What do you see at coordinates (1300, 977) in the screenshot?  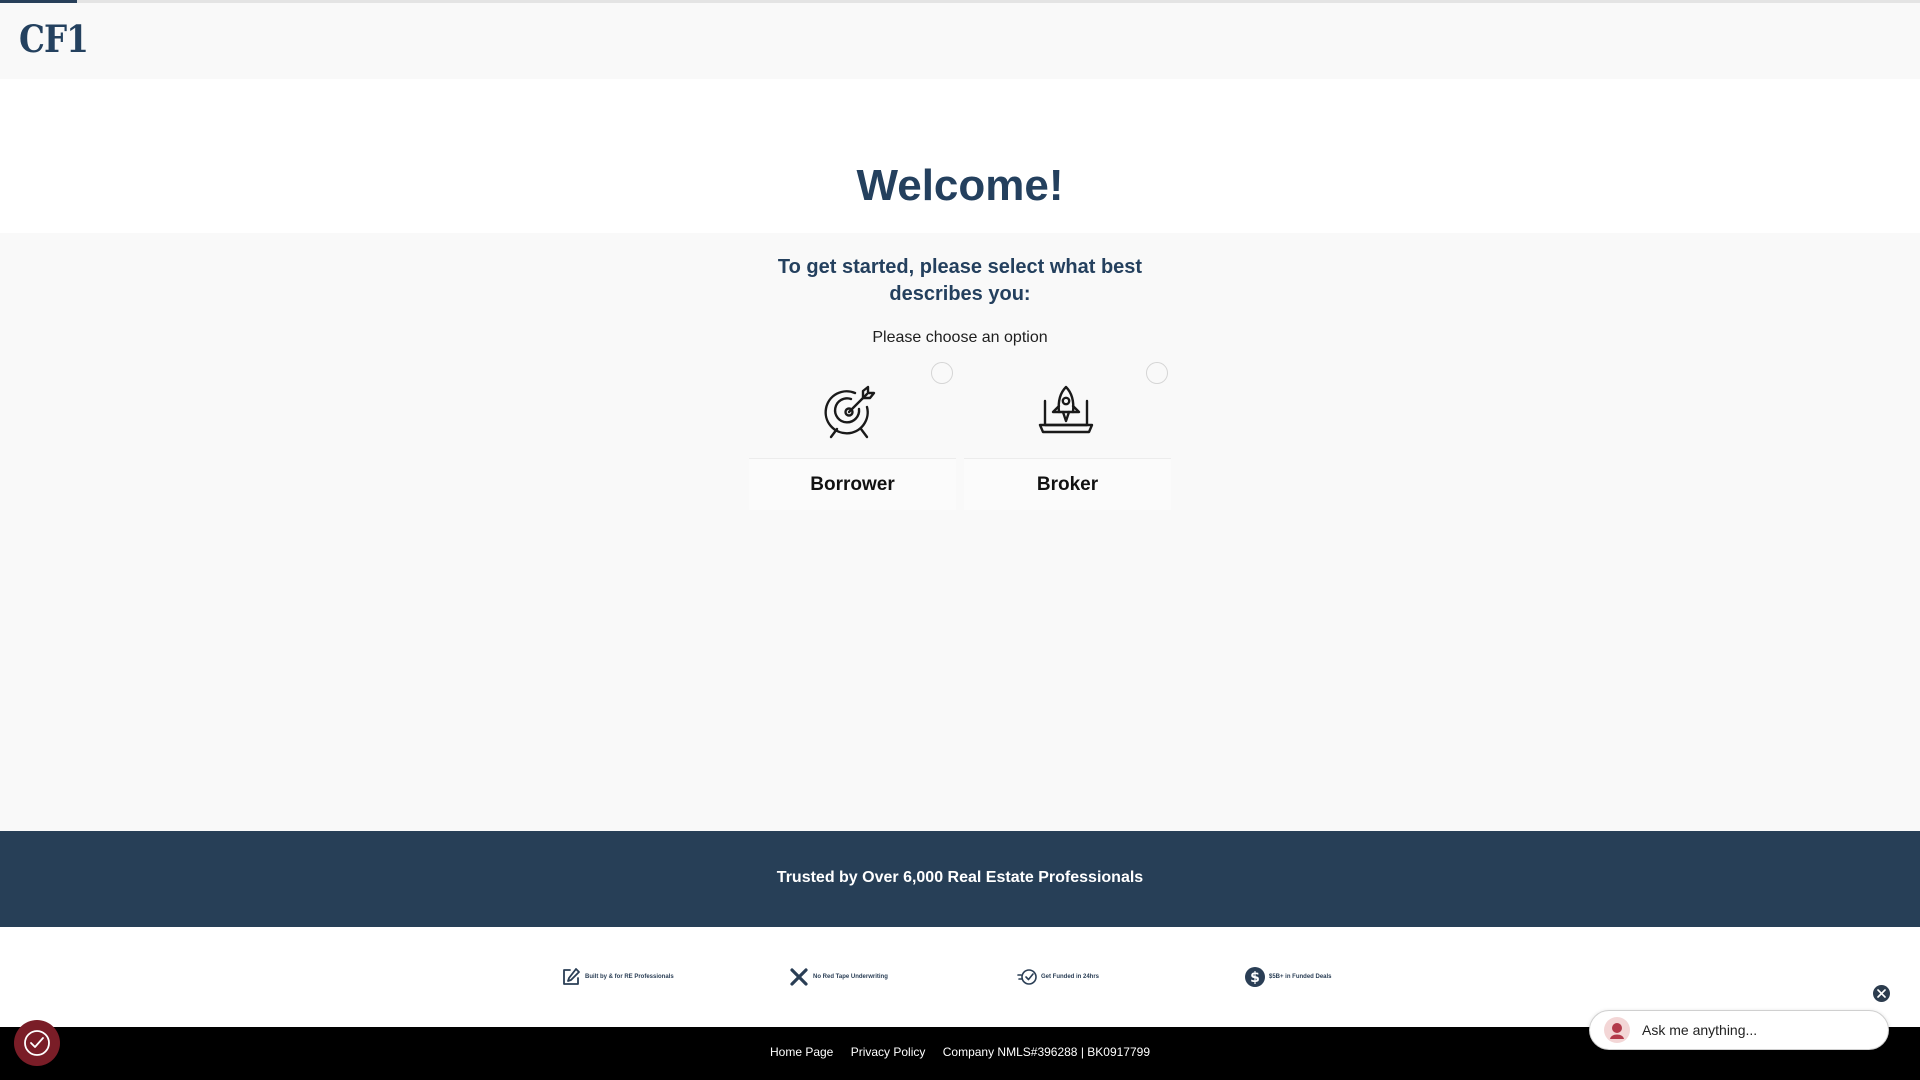 I see `badge-text: $5B+ in Funded Deals` at bounding box center [1300, 977].